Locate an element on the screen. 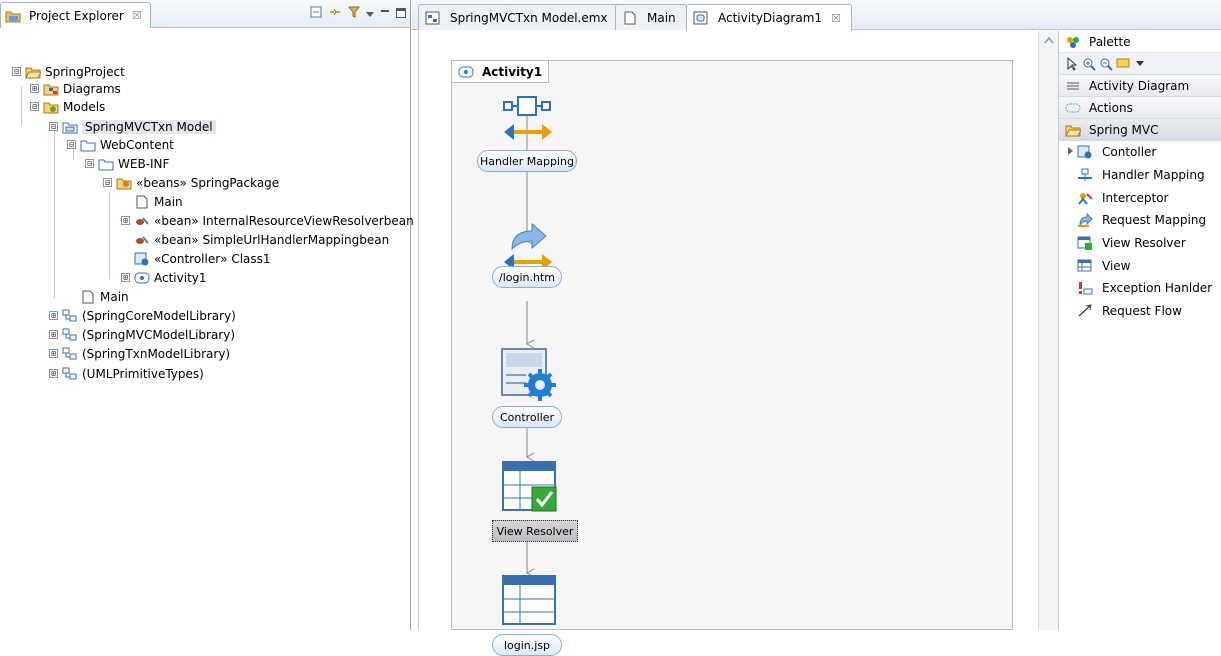 Image resolution: width=1221 pixels, height=656 pixels. tree-item-simpleurlhandlermappingbean: «bean» SimpleUrlHandlerMappingbean is located at coordinates (255, 239).